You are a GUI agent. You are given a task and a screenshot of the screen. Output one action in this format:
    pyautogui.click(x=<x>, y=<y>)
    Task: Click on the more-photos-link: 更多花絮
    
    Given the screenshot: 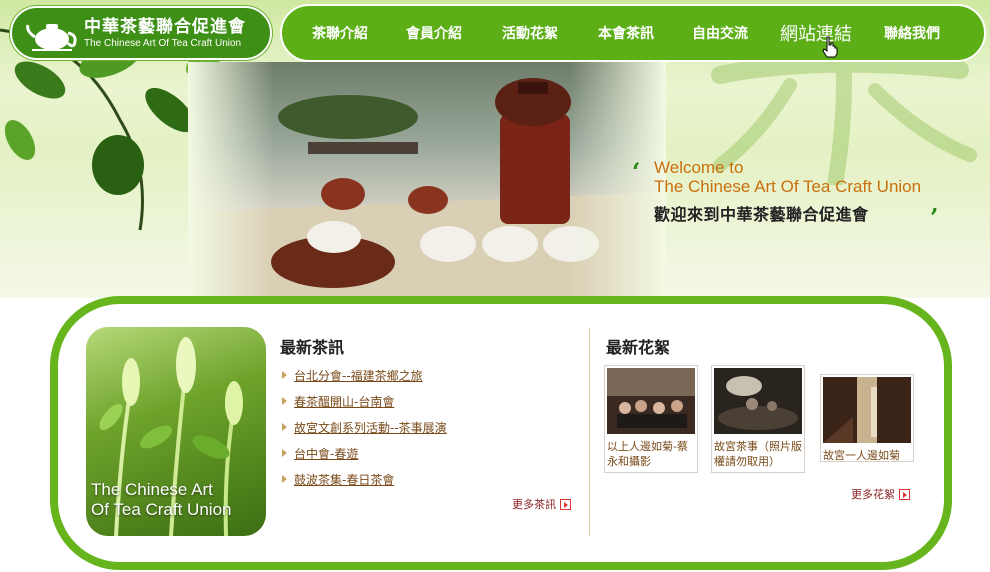 What is the action you would take?
    pyautogui.click(x=880, y=494)
    